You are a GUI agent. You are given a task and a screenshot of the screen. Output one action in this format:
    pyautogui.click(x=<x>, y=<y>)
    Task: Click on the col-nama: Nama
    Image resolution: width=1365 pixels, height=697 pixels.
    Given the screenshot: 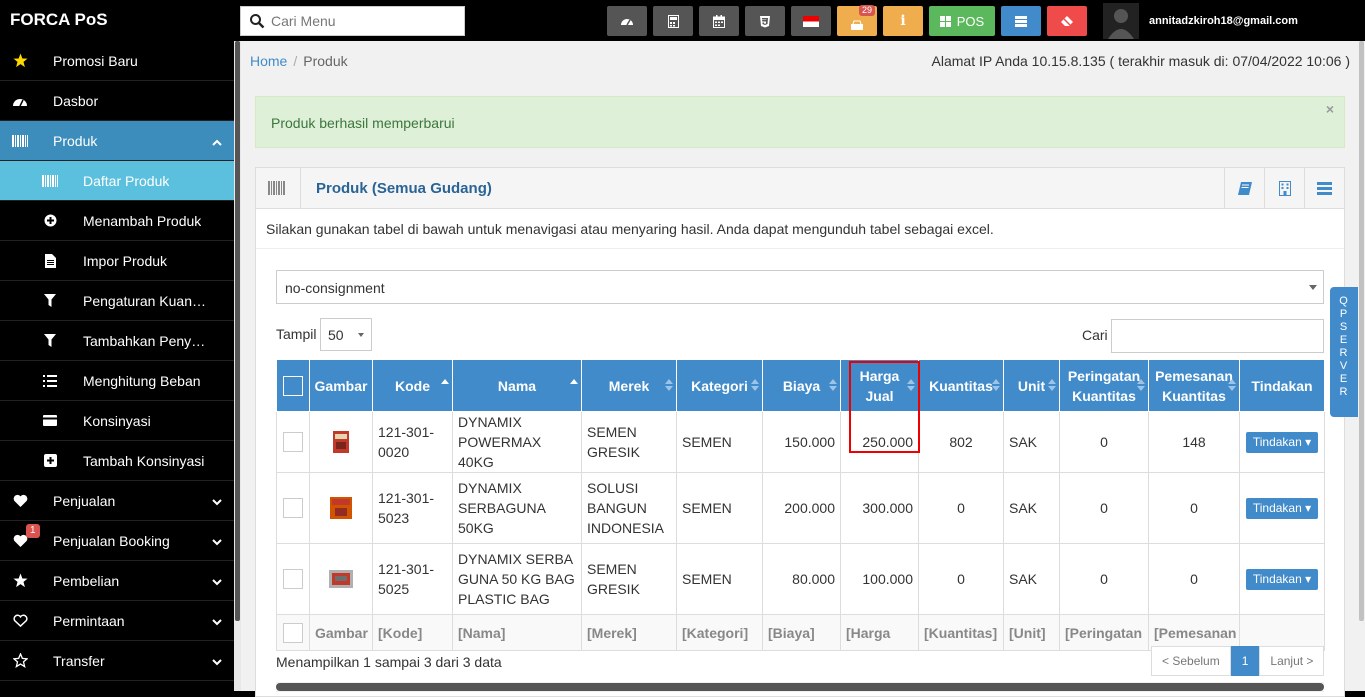 What is the action you would take?
    pyautogui.click(x=517, y=385)
    